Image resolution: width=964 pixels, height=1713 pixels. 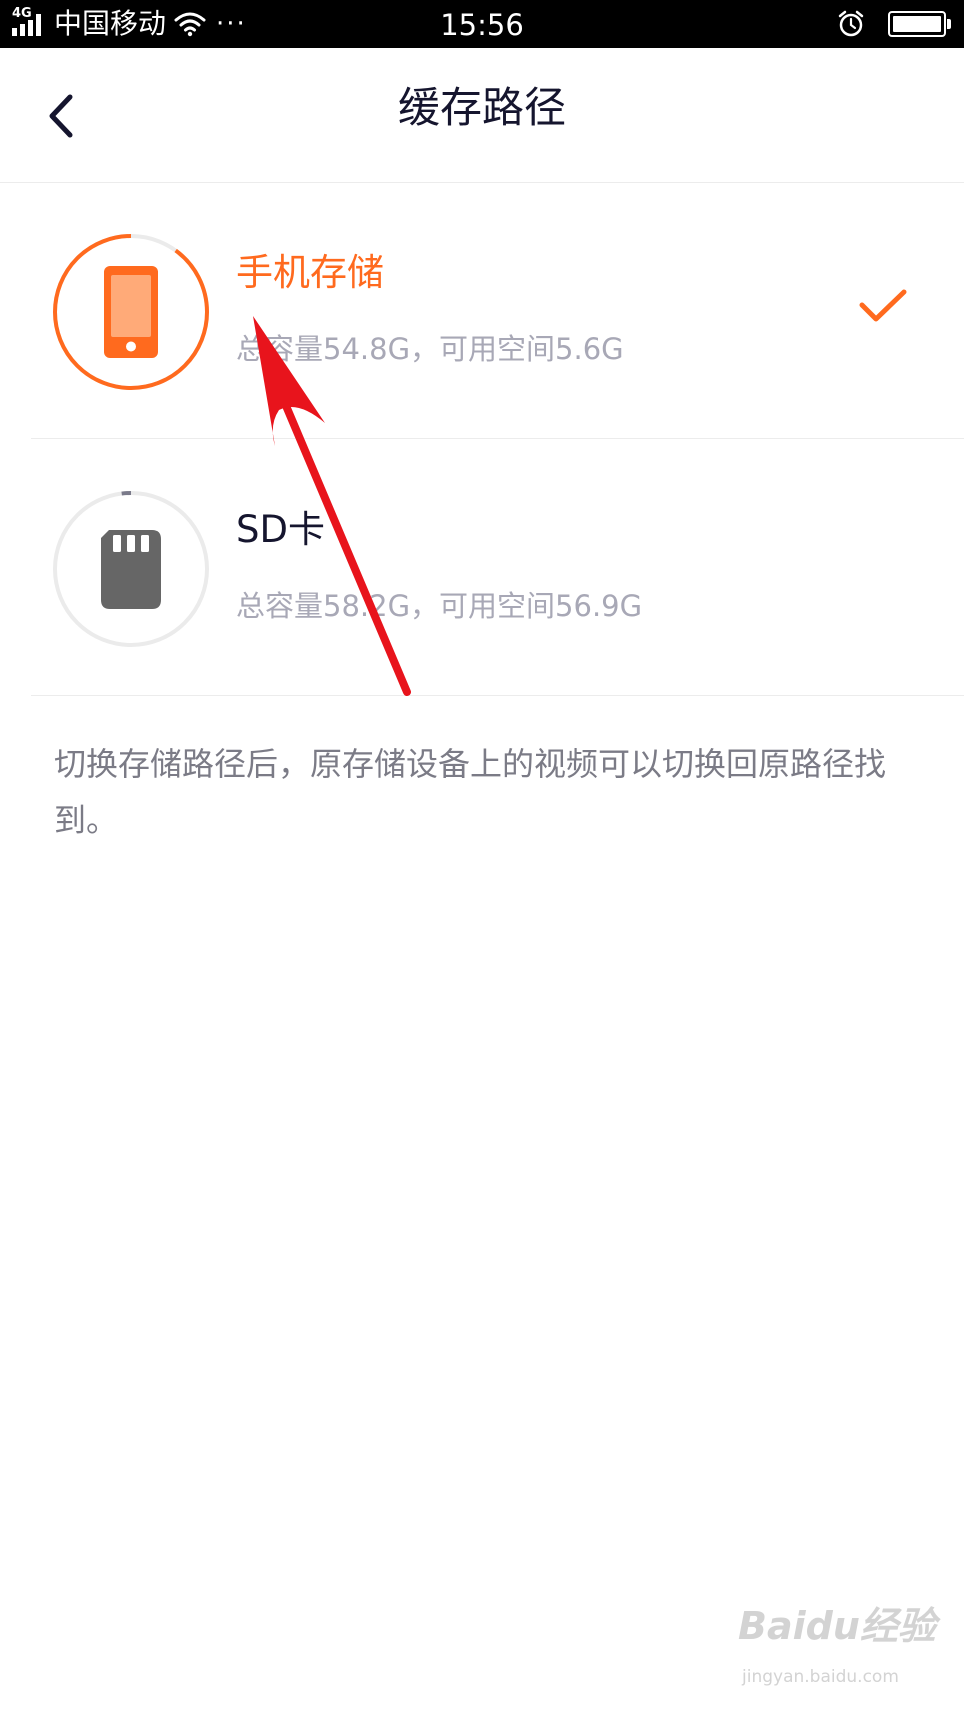 I want to click on storage-option-sd-card: SD卡 总容量58.2G，可用空间56.9G, so click(x=482, y=568).